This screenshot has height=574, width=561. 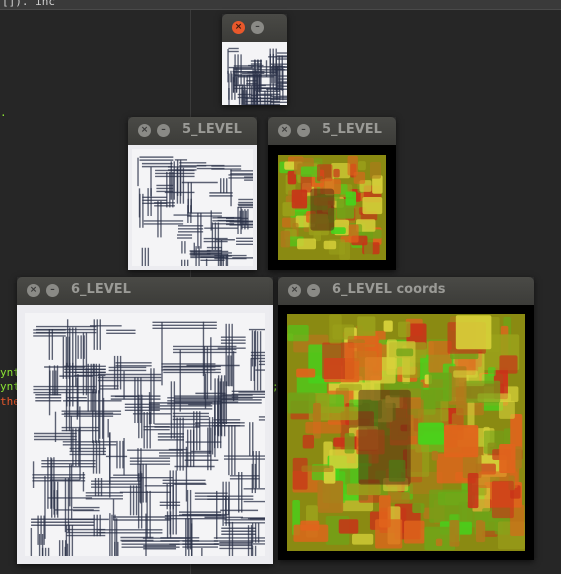 What do you see at coordinates (28, 4) in the screenshot?
I see `editor-tab-label: []). inc` at bounding box center [28, 4].